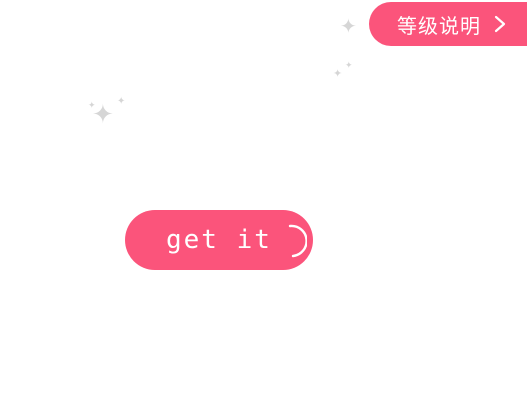 This screenshot has height=411, width=527. I want to click on shine-icon, so click(297, 241).